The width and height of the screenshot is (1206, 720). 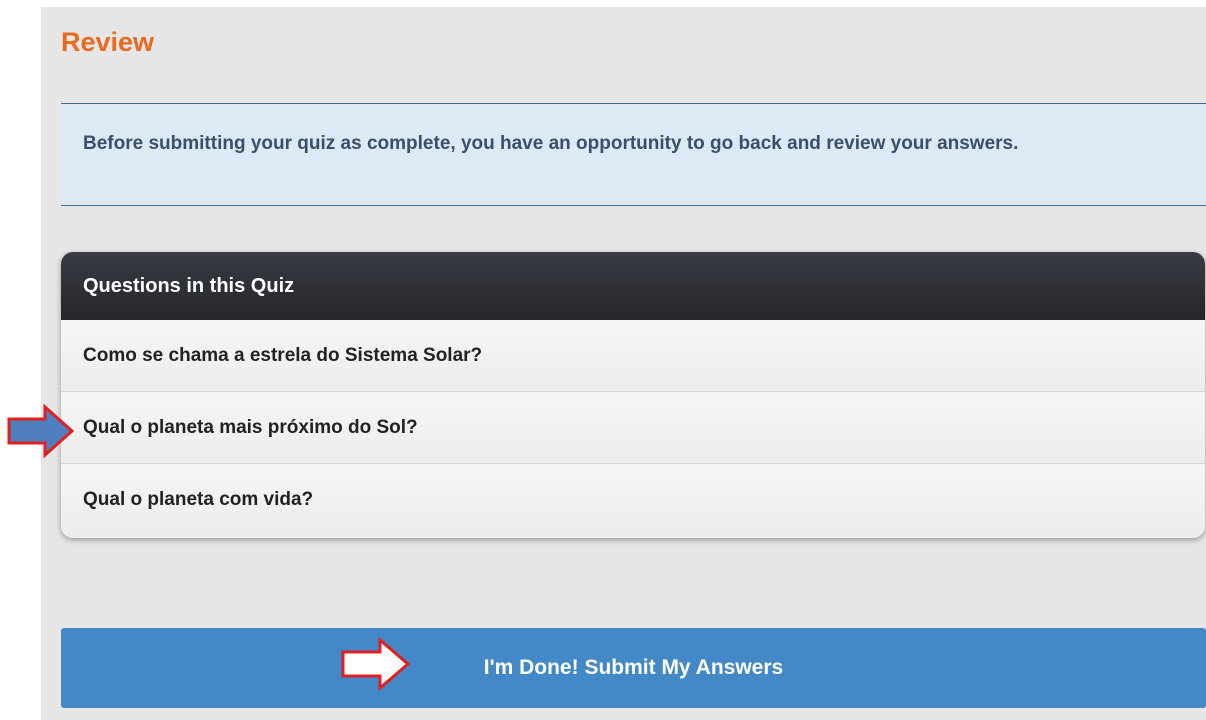 I want to click on submit-answers-button: I'm Done! Submit My Answers, so click(x=633, y=668).